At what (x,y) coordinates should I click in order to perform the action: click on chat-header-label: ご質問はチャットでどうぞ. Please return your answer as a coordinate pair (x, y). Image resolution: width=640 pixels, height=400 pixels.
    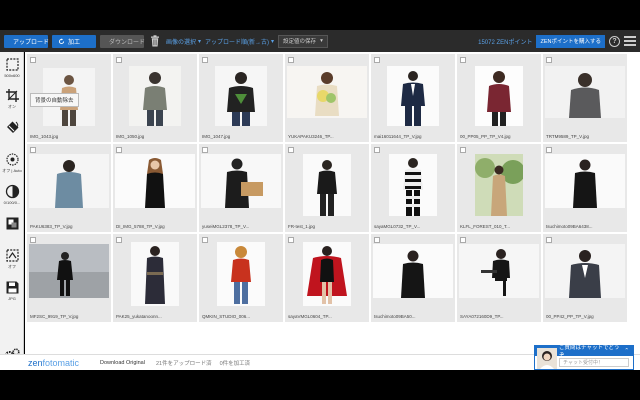
    Looking at the image, I should click on (589, 352).